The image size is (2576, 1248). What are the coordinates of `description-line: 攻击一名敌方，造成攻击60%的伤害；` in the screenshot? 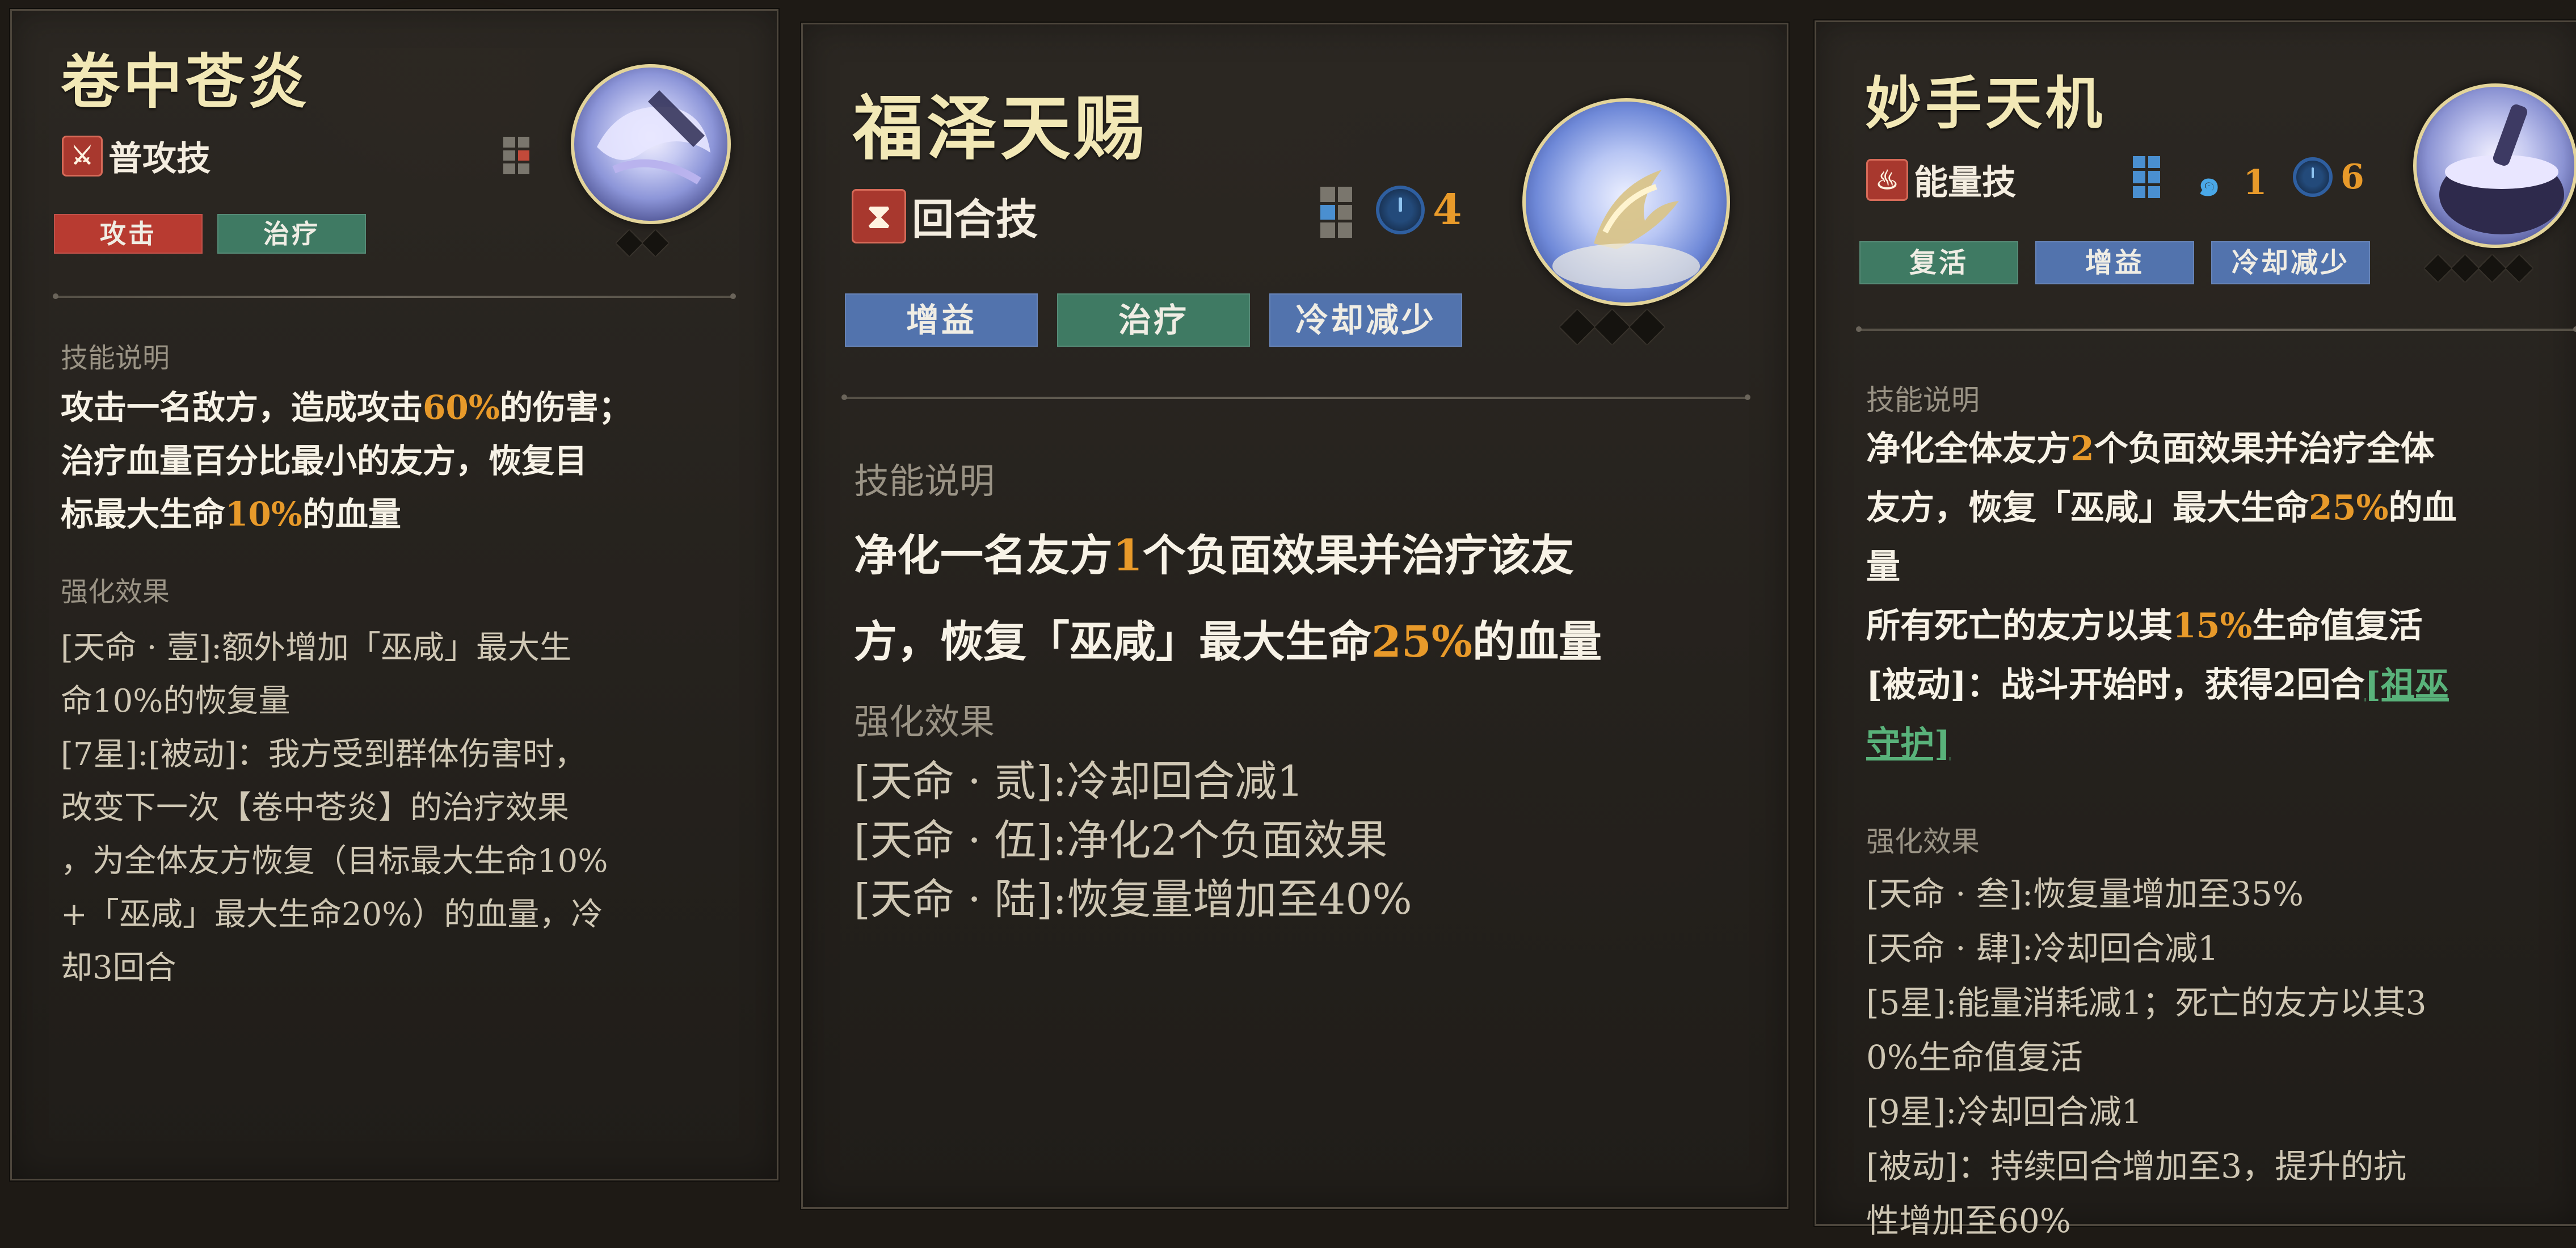 It's located at (346, 408).